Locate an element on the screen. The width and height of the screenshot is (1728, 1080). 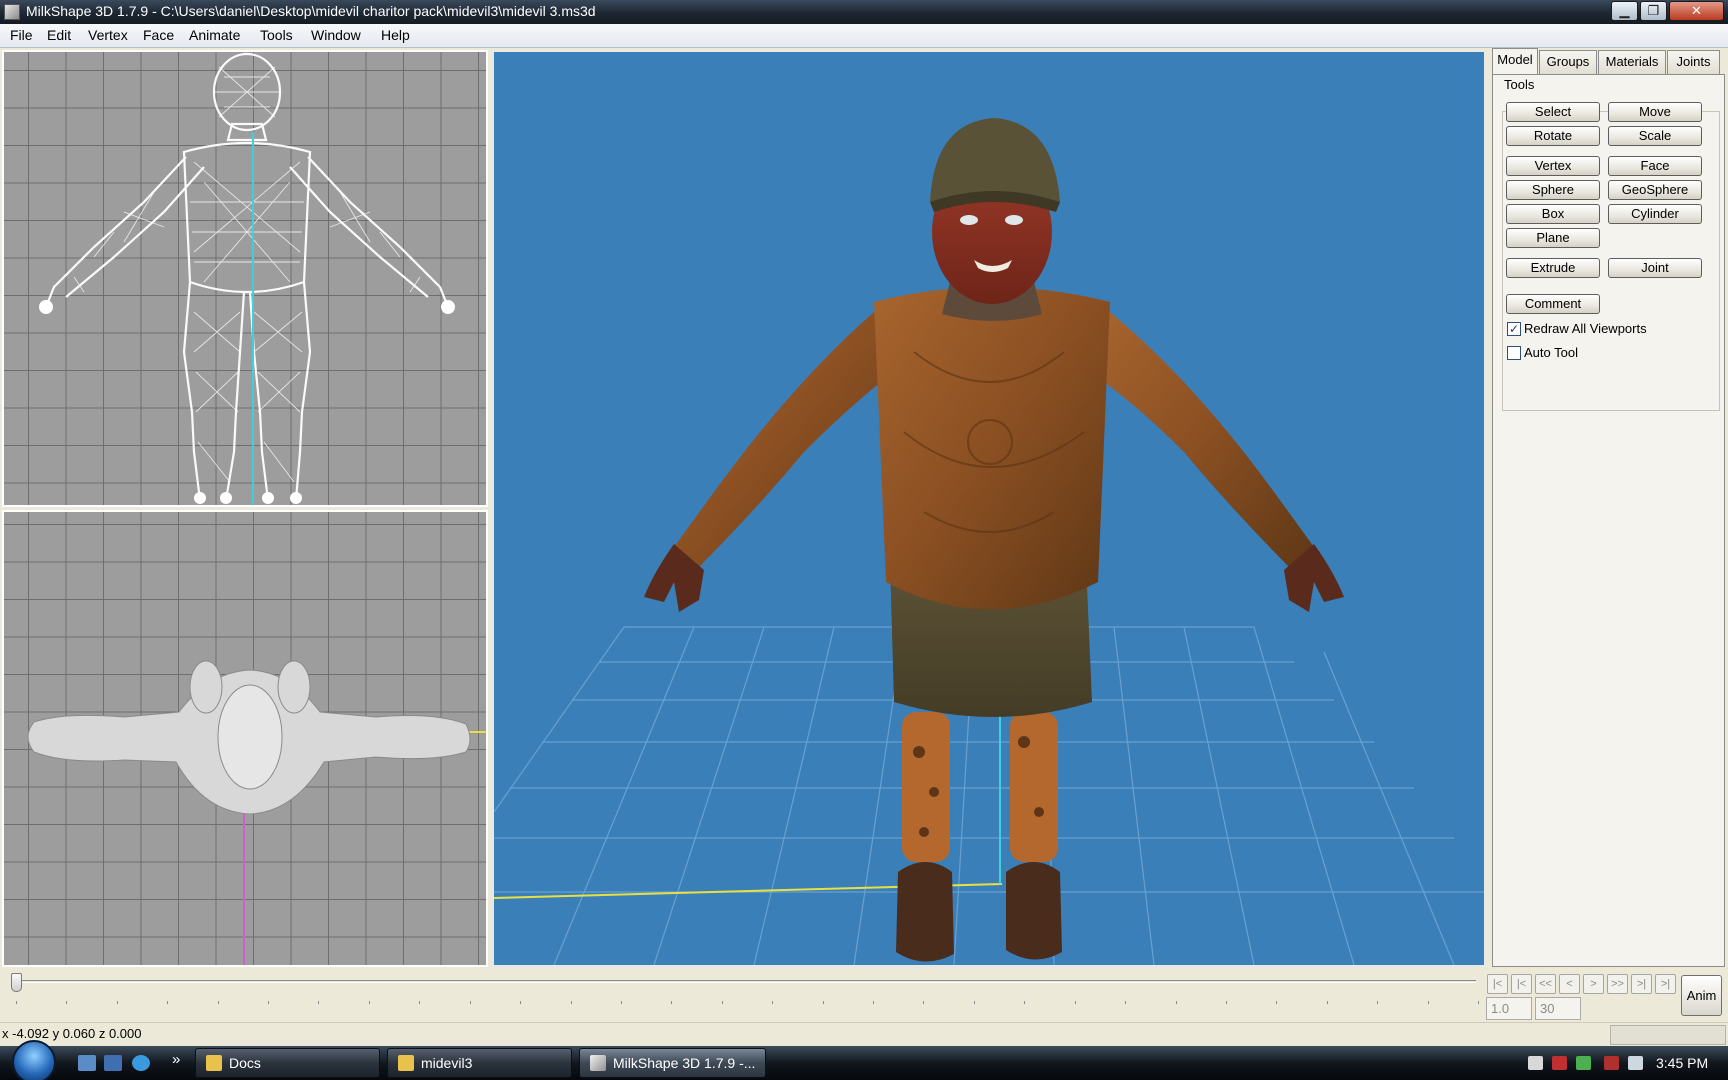
joint-button: Joint is located at coordinates (1655, 268).